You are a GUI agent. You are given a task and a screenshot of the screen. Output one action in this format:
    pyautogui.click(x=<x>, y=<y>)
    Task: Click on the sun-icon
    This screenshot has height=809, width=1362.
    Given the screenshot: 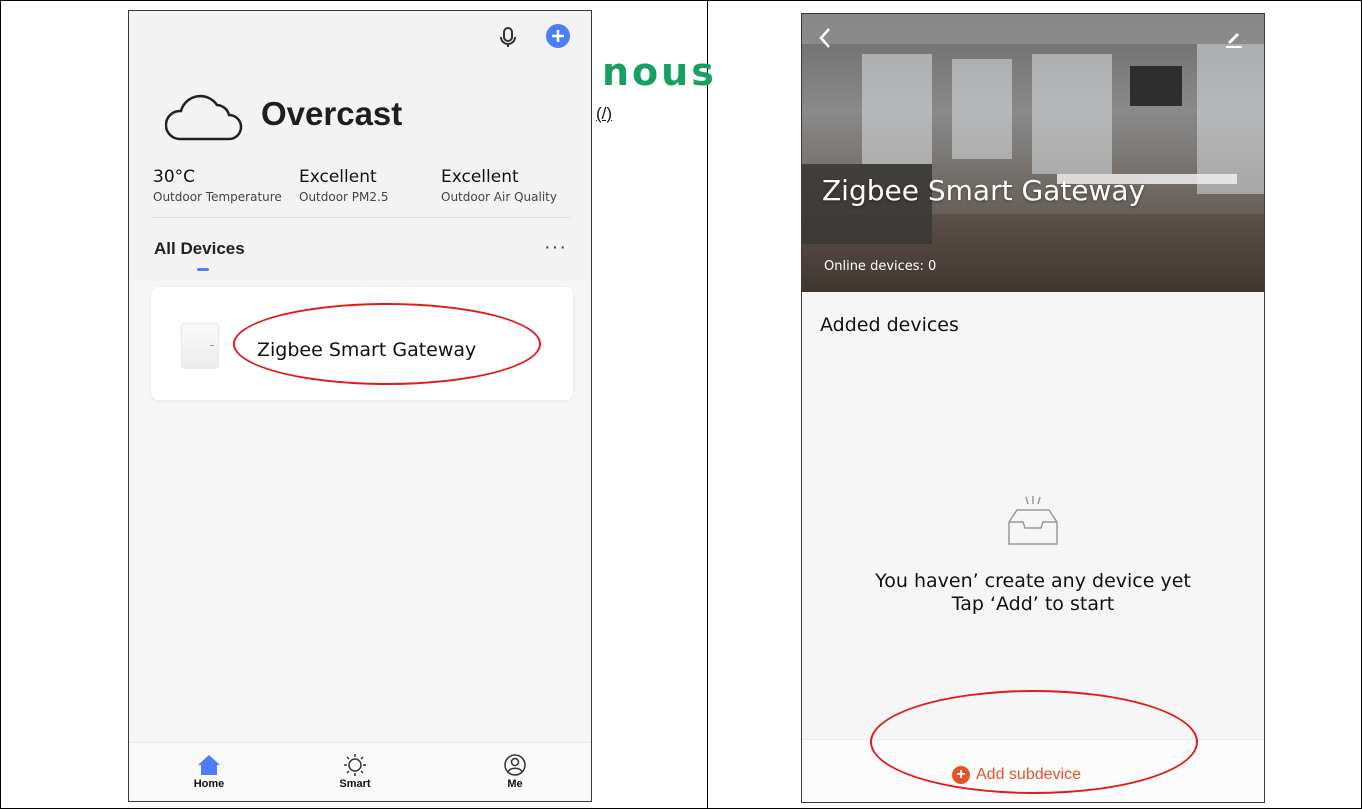 What is the action you would take?
    pyautogui.click(x=355, y=765)
    